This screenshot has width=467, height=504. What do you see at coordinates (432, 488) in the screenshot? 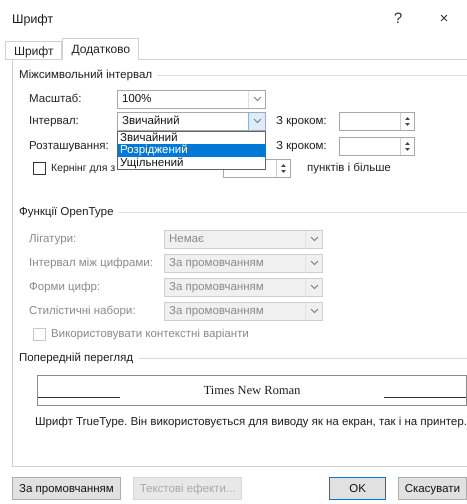
I see `dialog-button: Скасувати` at bounding box center [432, 488].